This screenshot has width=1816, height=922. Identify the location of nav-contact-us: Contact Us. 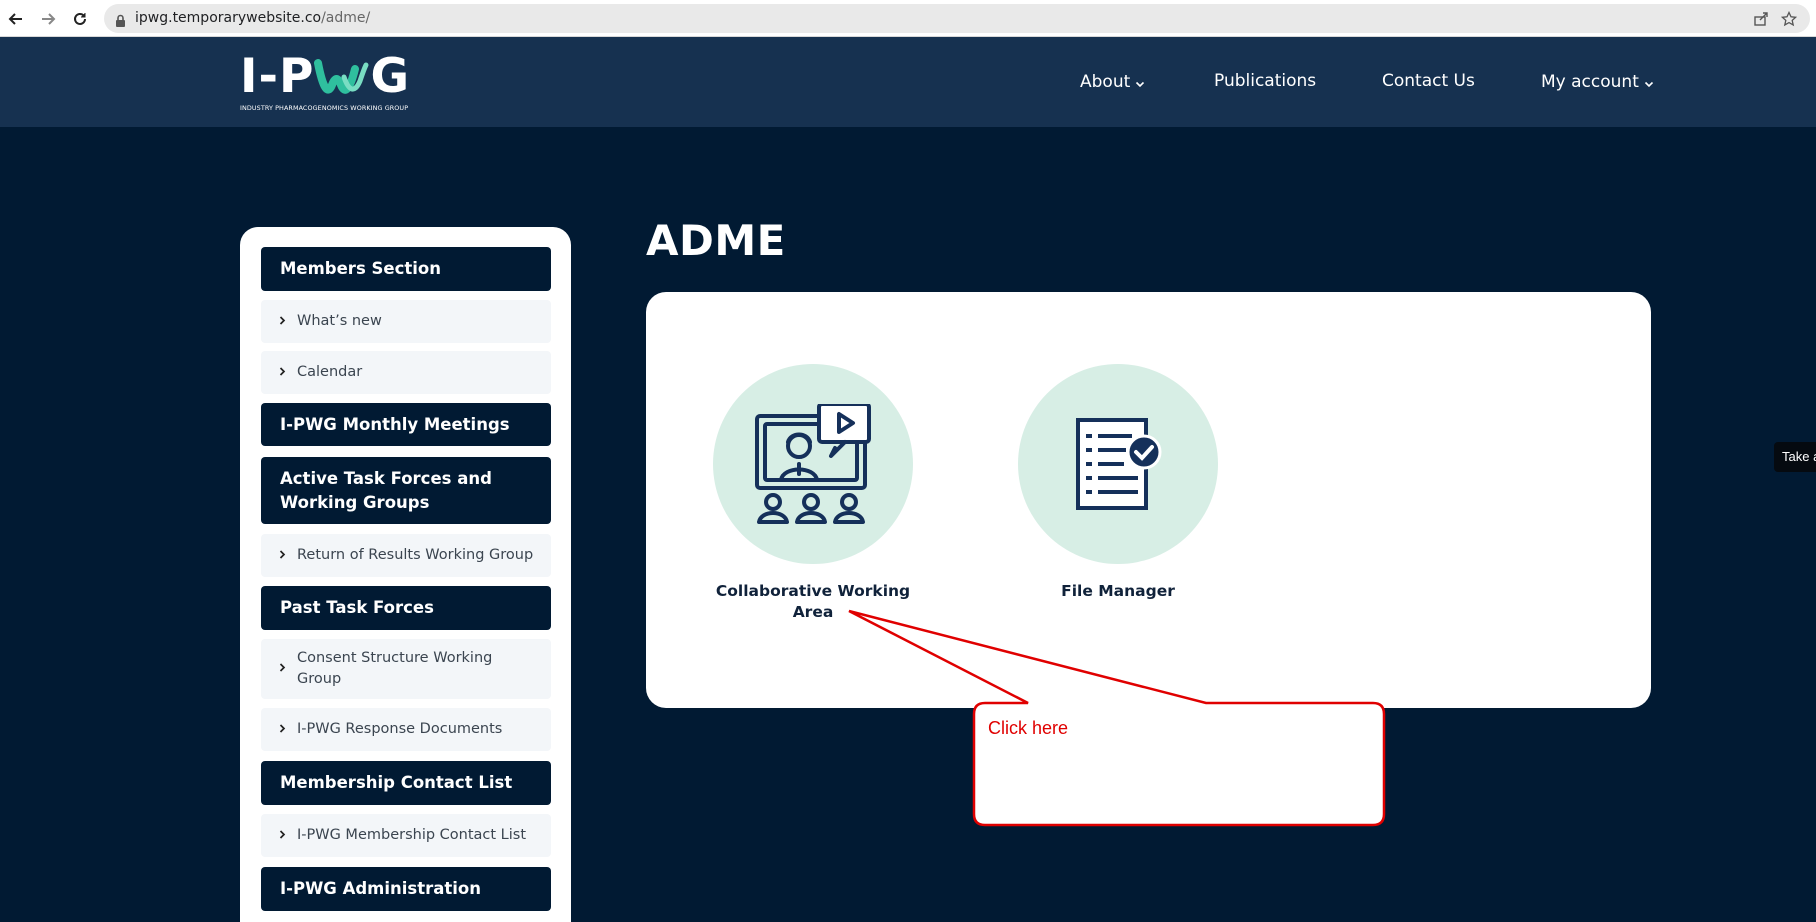
(1428, 81).